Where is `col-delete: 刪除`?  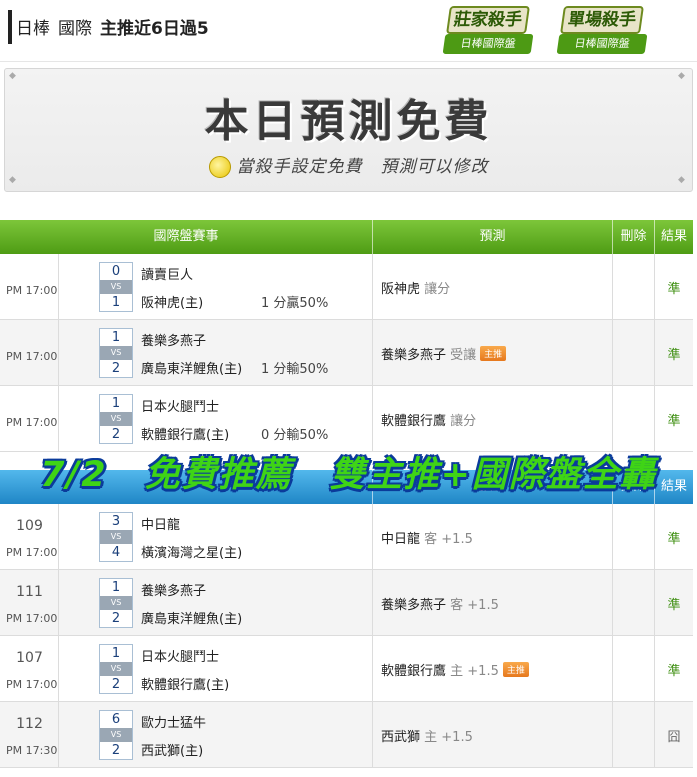 col-delete: 刪除 is located at coordinates (634, 237).